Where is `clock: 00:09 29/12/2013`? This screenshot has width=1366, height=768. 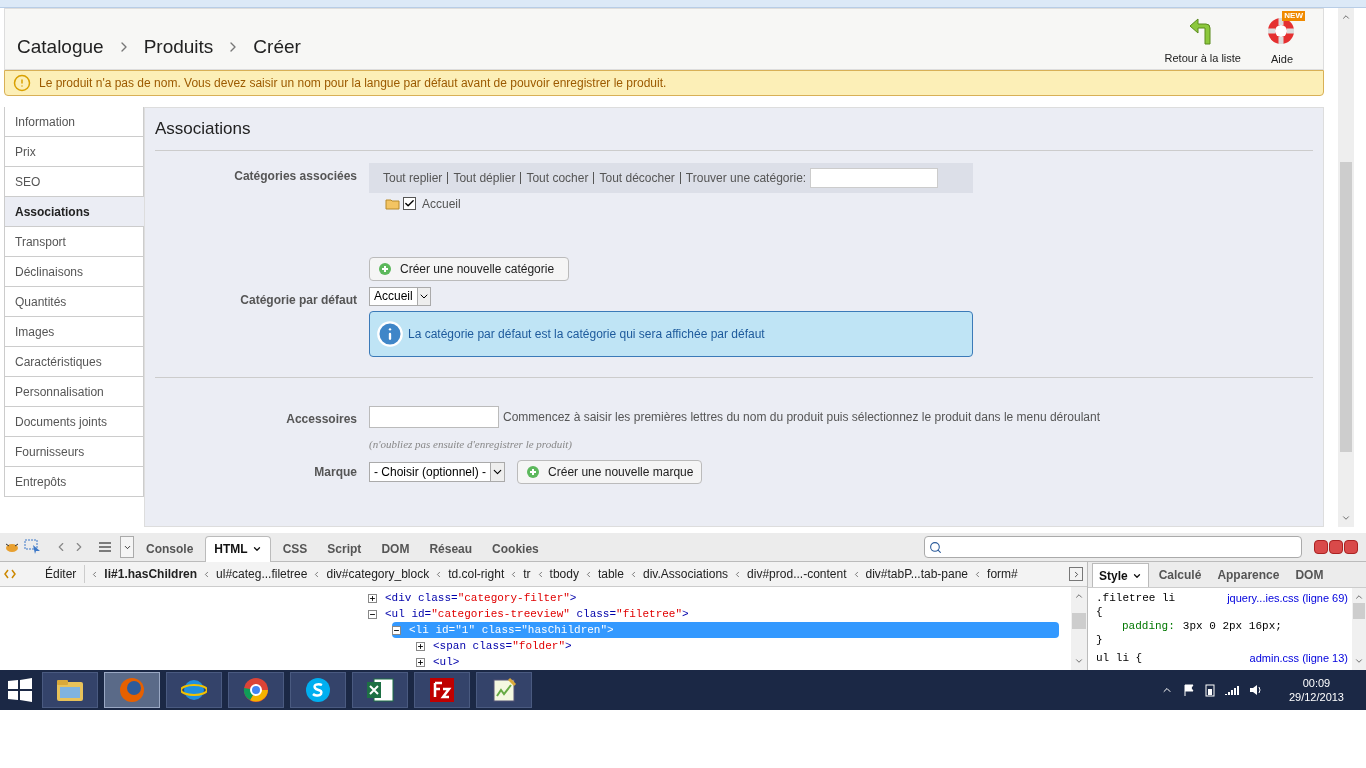
clock: 00:09 29/12/2013 is located at coordinates (1316, 690).